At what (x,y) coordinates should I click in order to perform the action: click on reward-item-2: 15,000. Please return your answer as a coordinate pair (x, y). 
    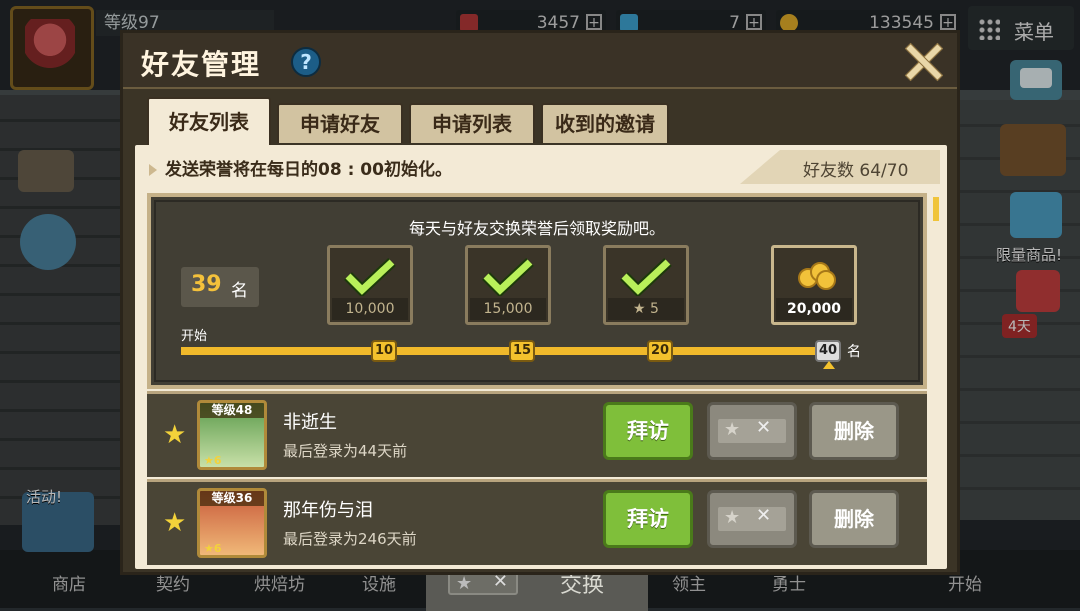
    Looking at the image, I should click on (508, 285).